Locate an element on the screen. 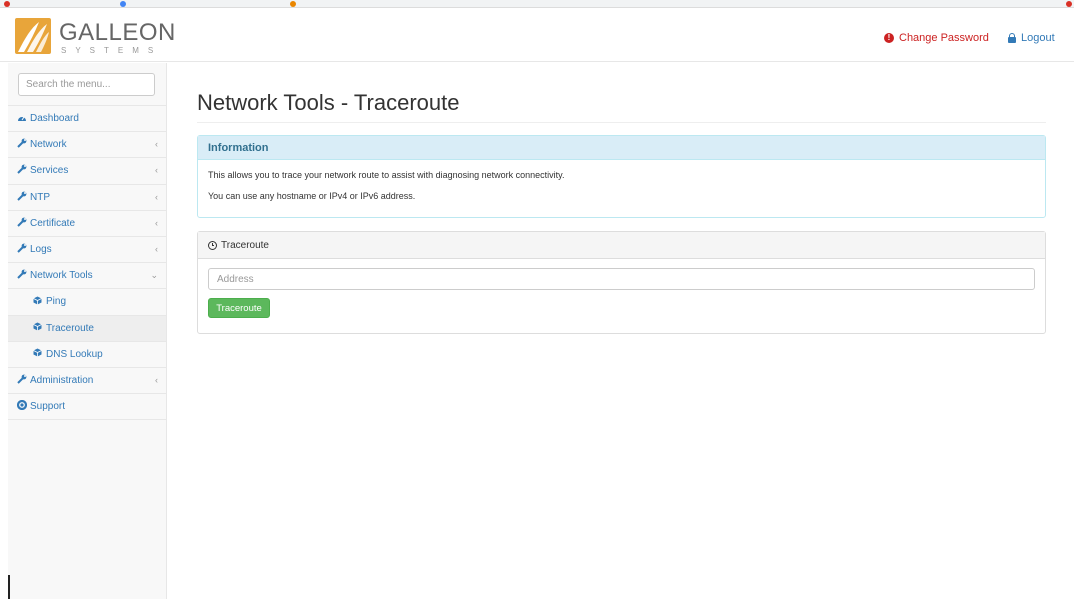 This screenshot has height=599, width=1074. sidebar-item-ping: Ping is located at coordinates (87, 302).